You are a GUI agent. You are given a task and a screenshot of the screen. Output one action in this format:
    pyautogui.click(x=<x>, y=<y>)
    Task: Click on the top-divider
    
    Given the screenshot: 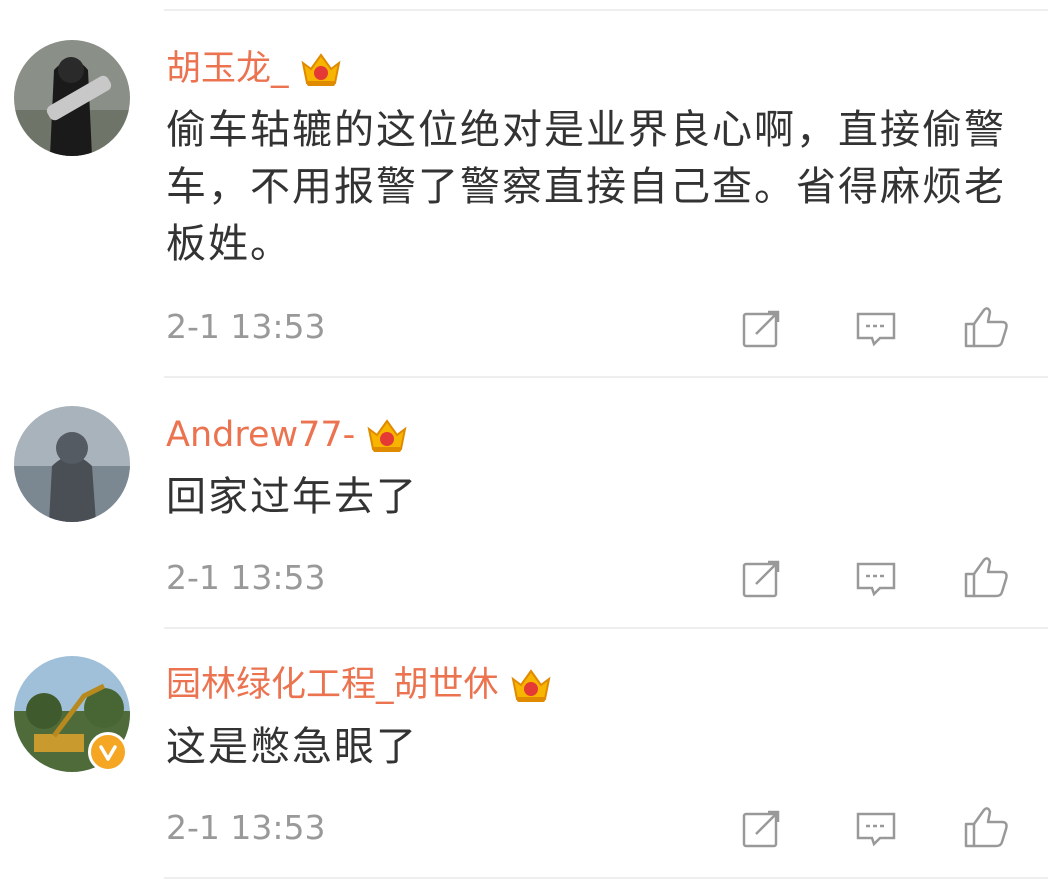 What is the action you would take?
    pyautogui.click(x=606, y=10)
    